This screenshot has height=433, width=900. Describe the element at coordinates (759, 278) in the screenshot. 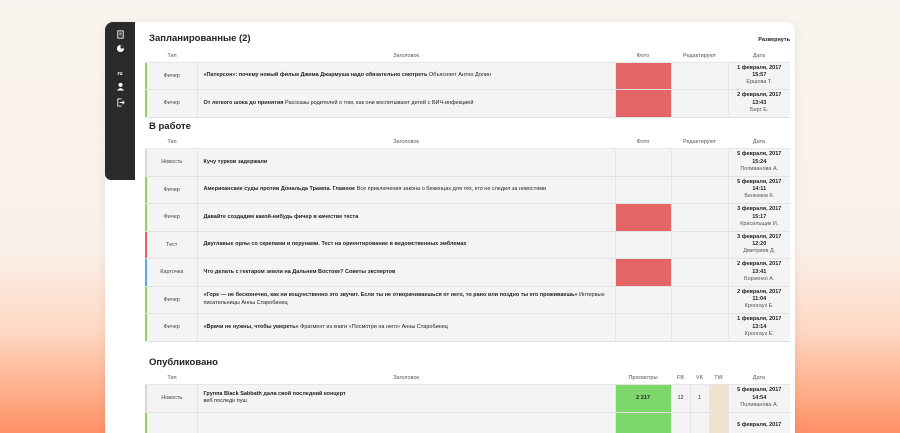

I see `author-text: Борзенко А.` at that location.